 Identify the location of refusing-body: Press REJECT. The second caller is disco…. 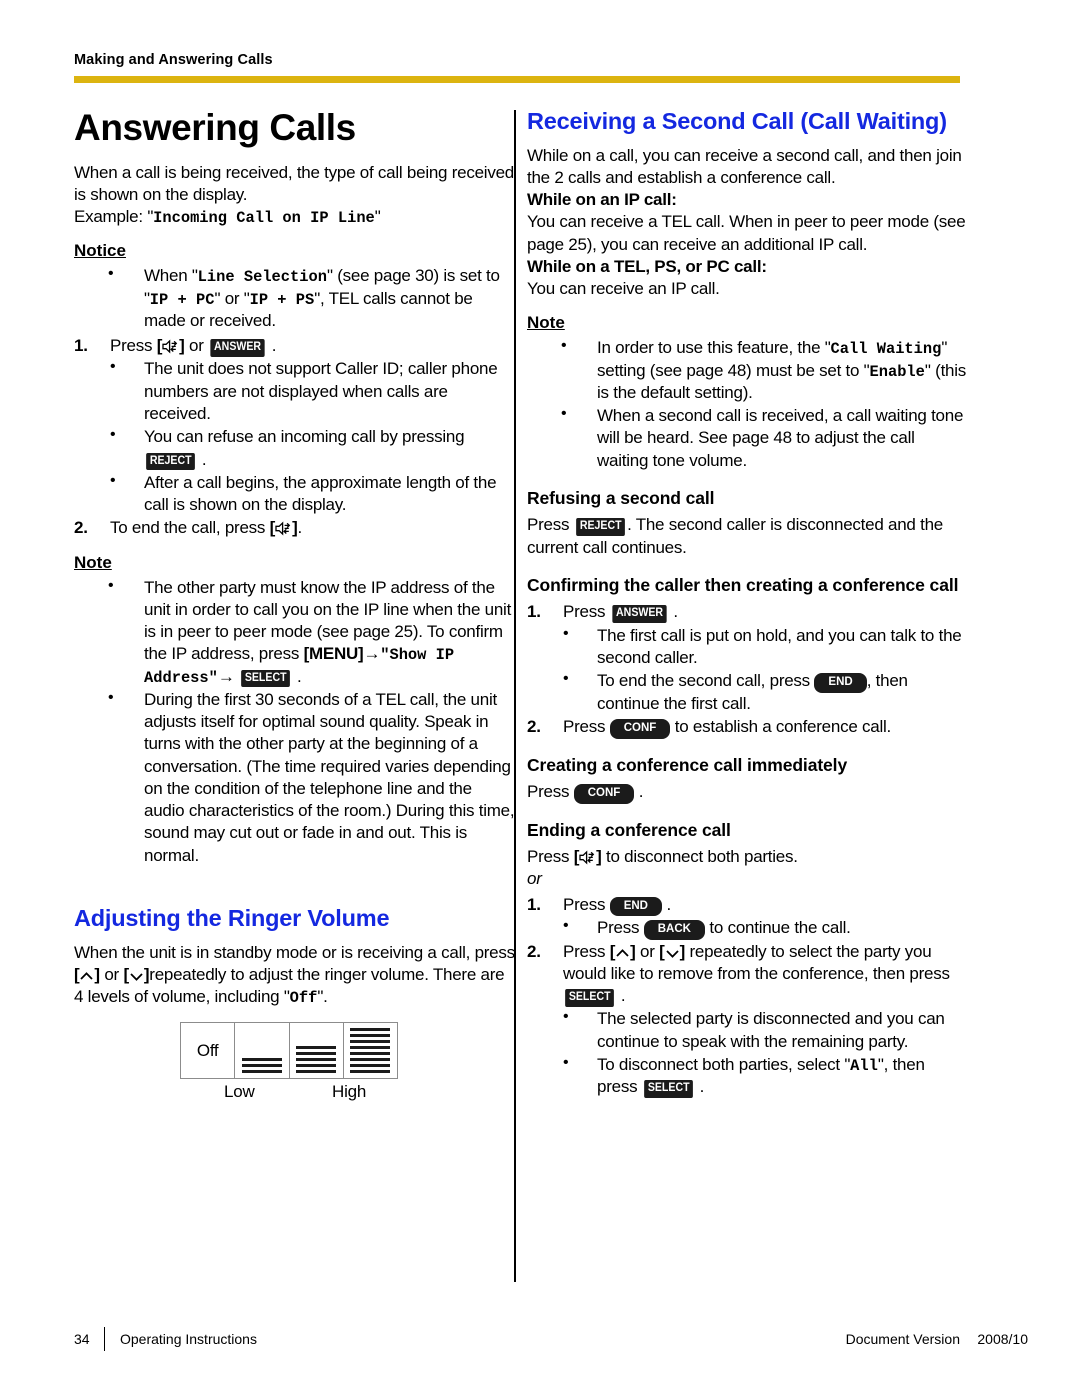
(747, 536).